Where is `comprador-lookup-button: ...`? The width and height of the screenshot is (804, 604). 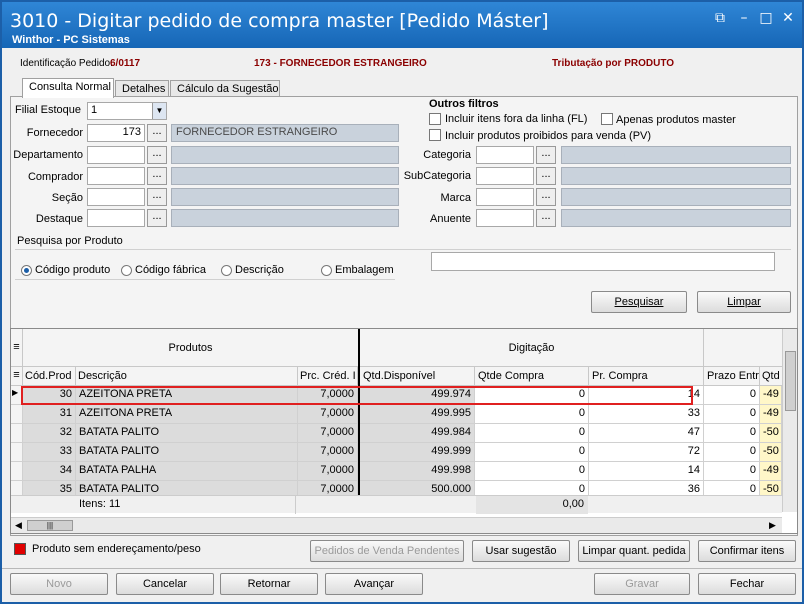
comprador-lookup-button: ... is located at coordinates (157, 176).